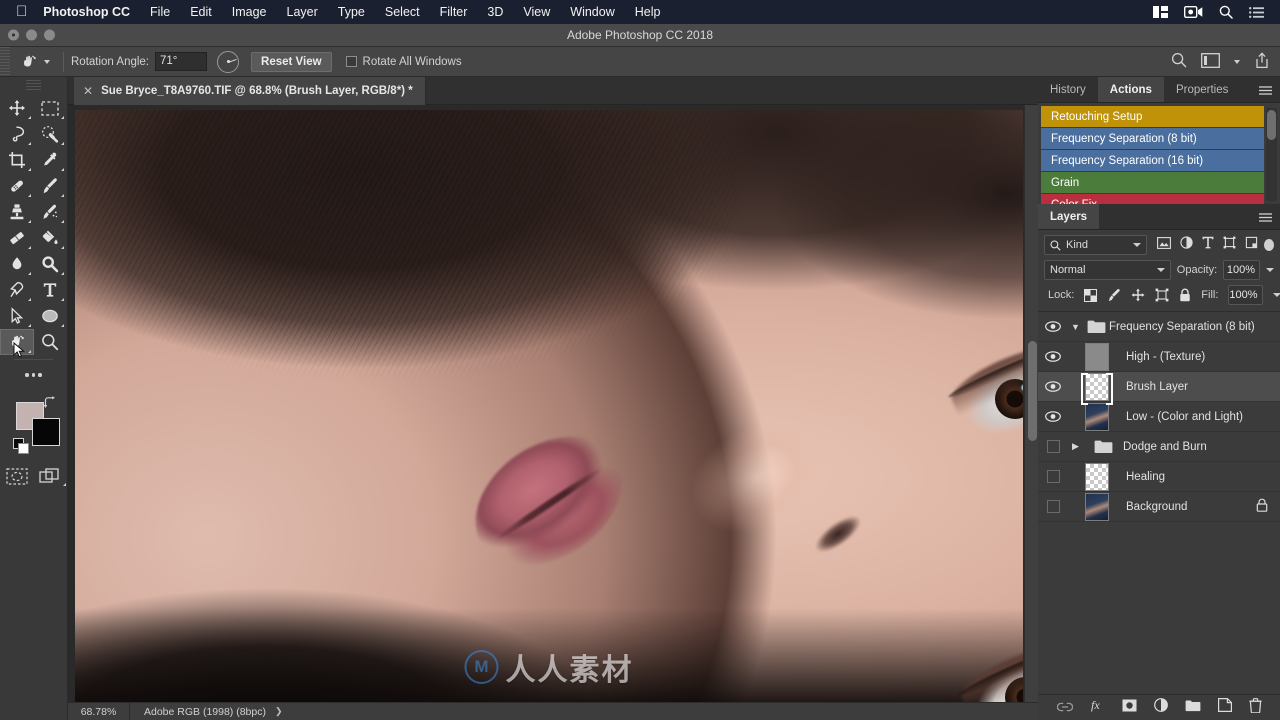 The height and width of the screenshot is (720, 1280). I want to click on menu-image: Image, so click(249, 12).